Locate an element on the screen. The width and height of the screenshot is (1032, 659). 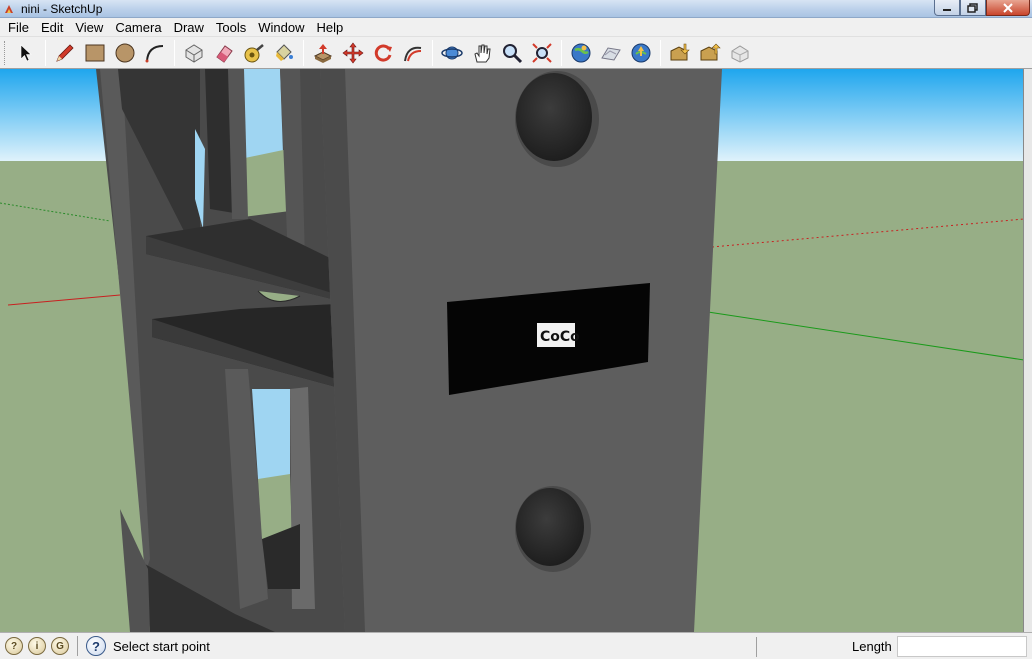
pan-tool is located at coordinates (482, 53).